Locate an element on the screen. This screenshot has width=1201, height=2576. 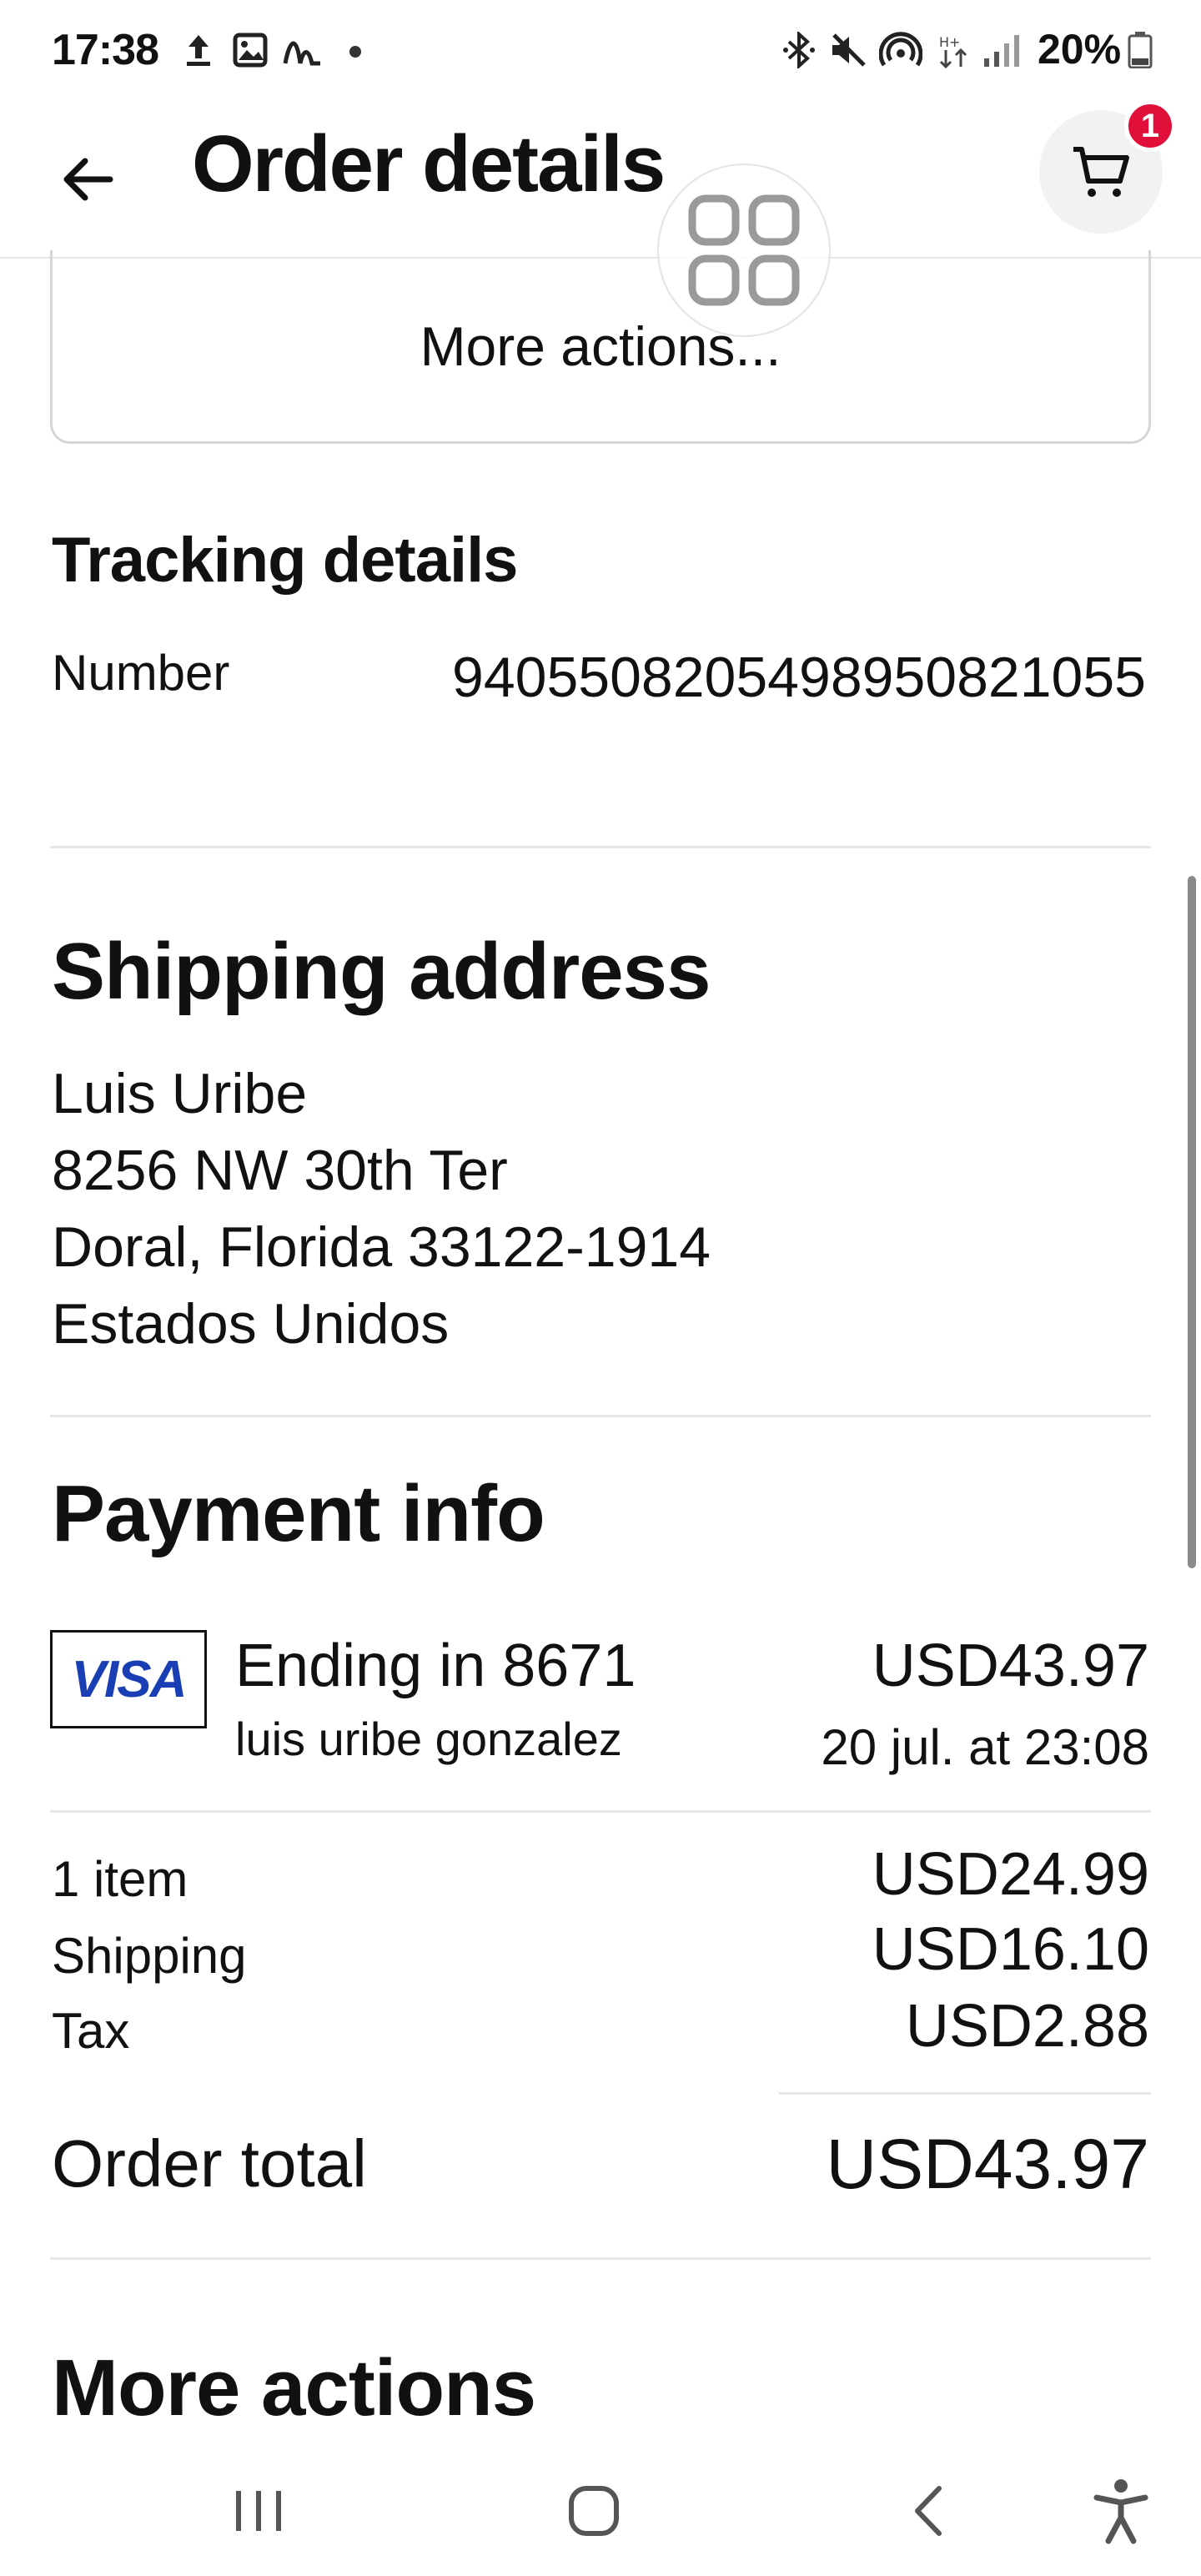
order-total-value: USD43.97 is located at coordinates (988, 2164).